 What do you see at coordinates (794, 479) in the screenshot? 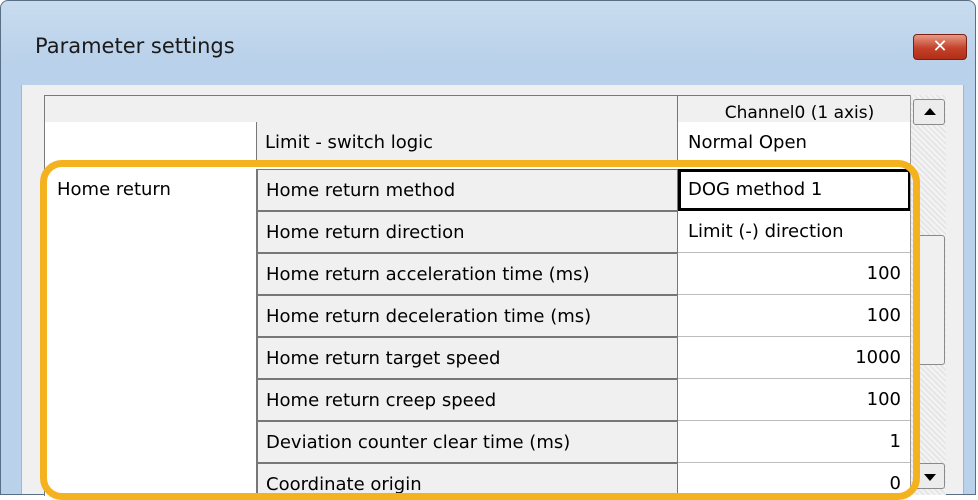
I see `parameter-value: 0` at bounding box center [794, 479].